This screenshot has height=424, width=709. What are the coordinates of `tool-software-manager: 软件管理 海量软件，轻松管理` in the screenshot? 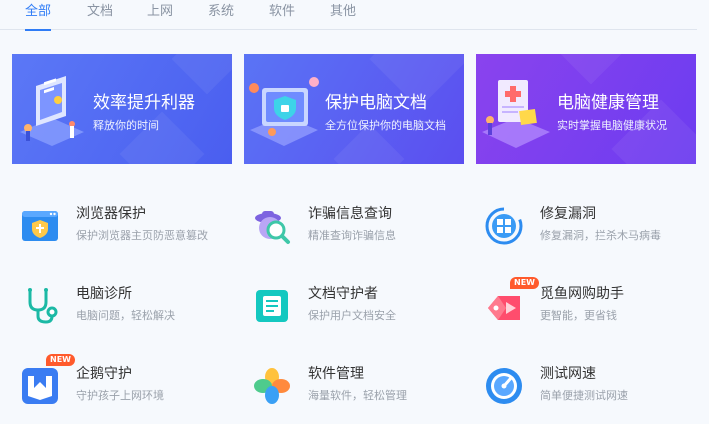 It's located at (354, 388).